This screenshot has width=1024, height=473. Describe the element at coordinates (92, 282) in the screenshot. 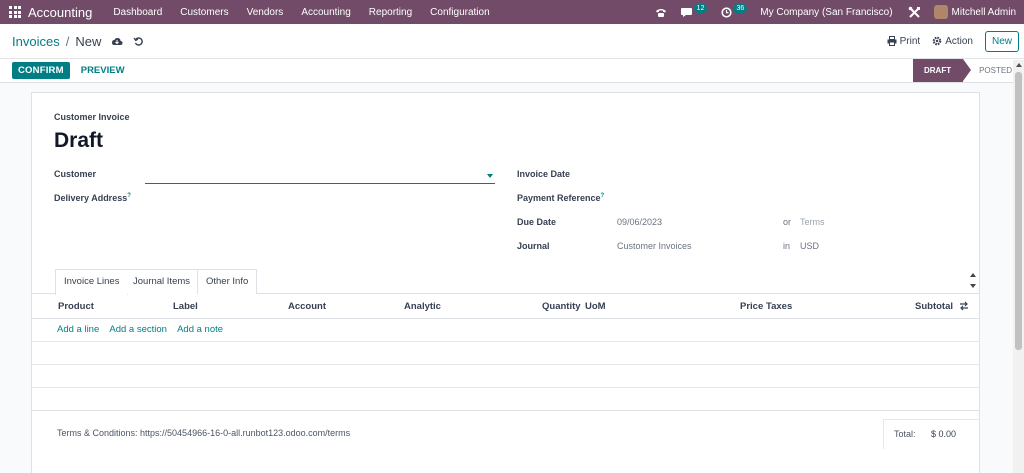

I see `tab-invoice-lines: Invoice Lines` at that location.